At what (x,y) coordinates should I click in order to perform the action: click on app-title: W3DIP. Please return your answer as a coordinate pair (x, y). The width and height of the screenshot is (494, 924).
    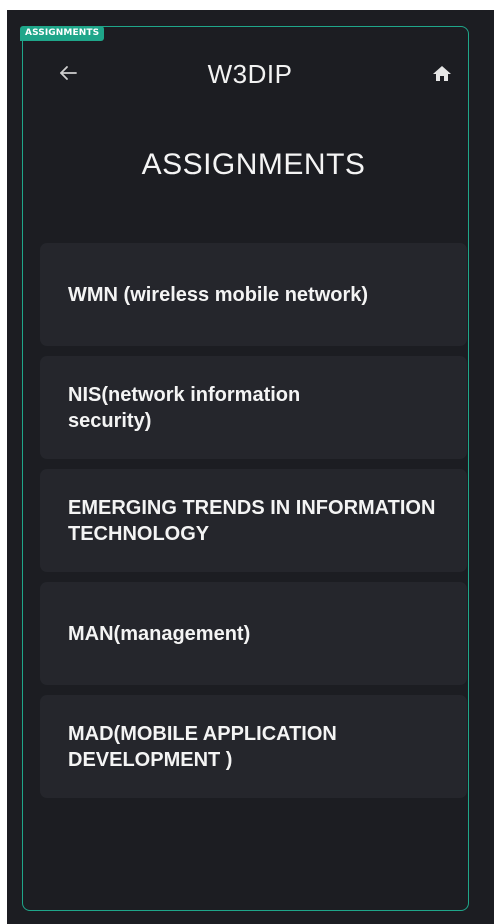
    Looking at the image, I should click on (250, 74).